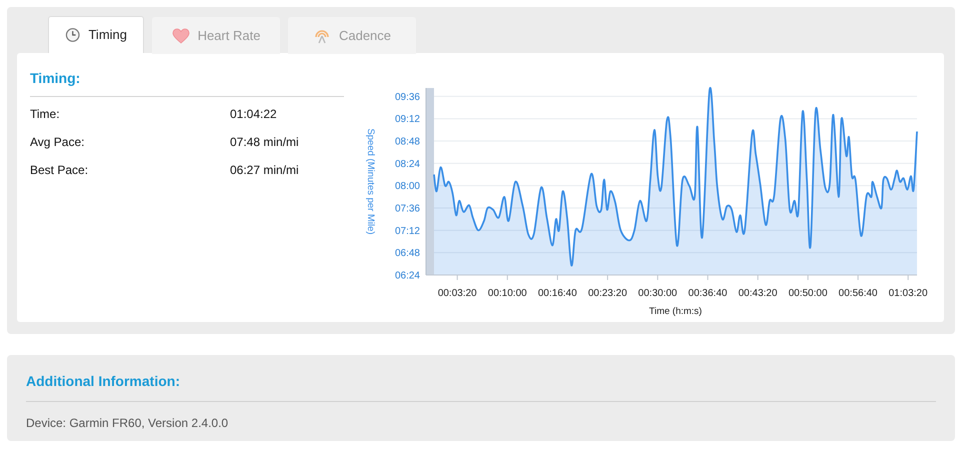 The height and width of the screenshot is (451, 963). What do you see at coordinates (96, 34) in the screenshot?
I see `tab: Timing` at bounding box center [96, 34].